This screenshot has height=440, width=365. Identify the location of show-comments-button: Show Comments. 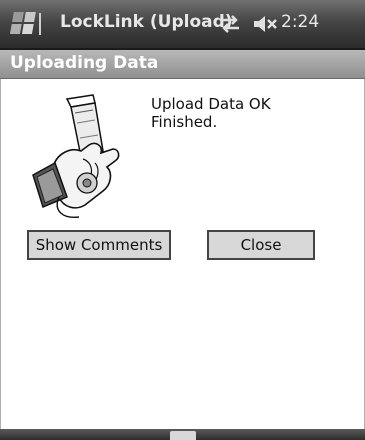
(99, 245).